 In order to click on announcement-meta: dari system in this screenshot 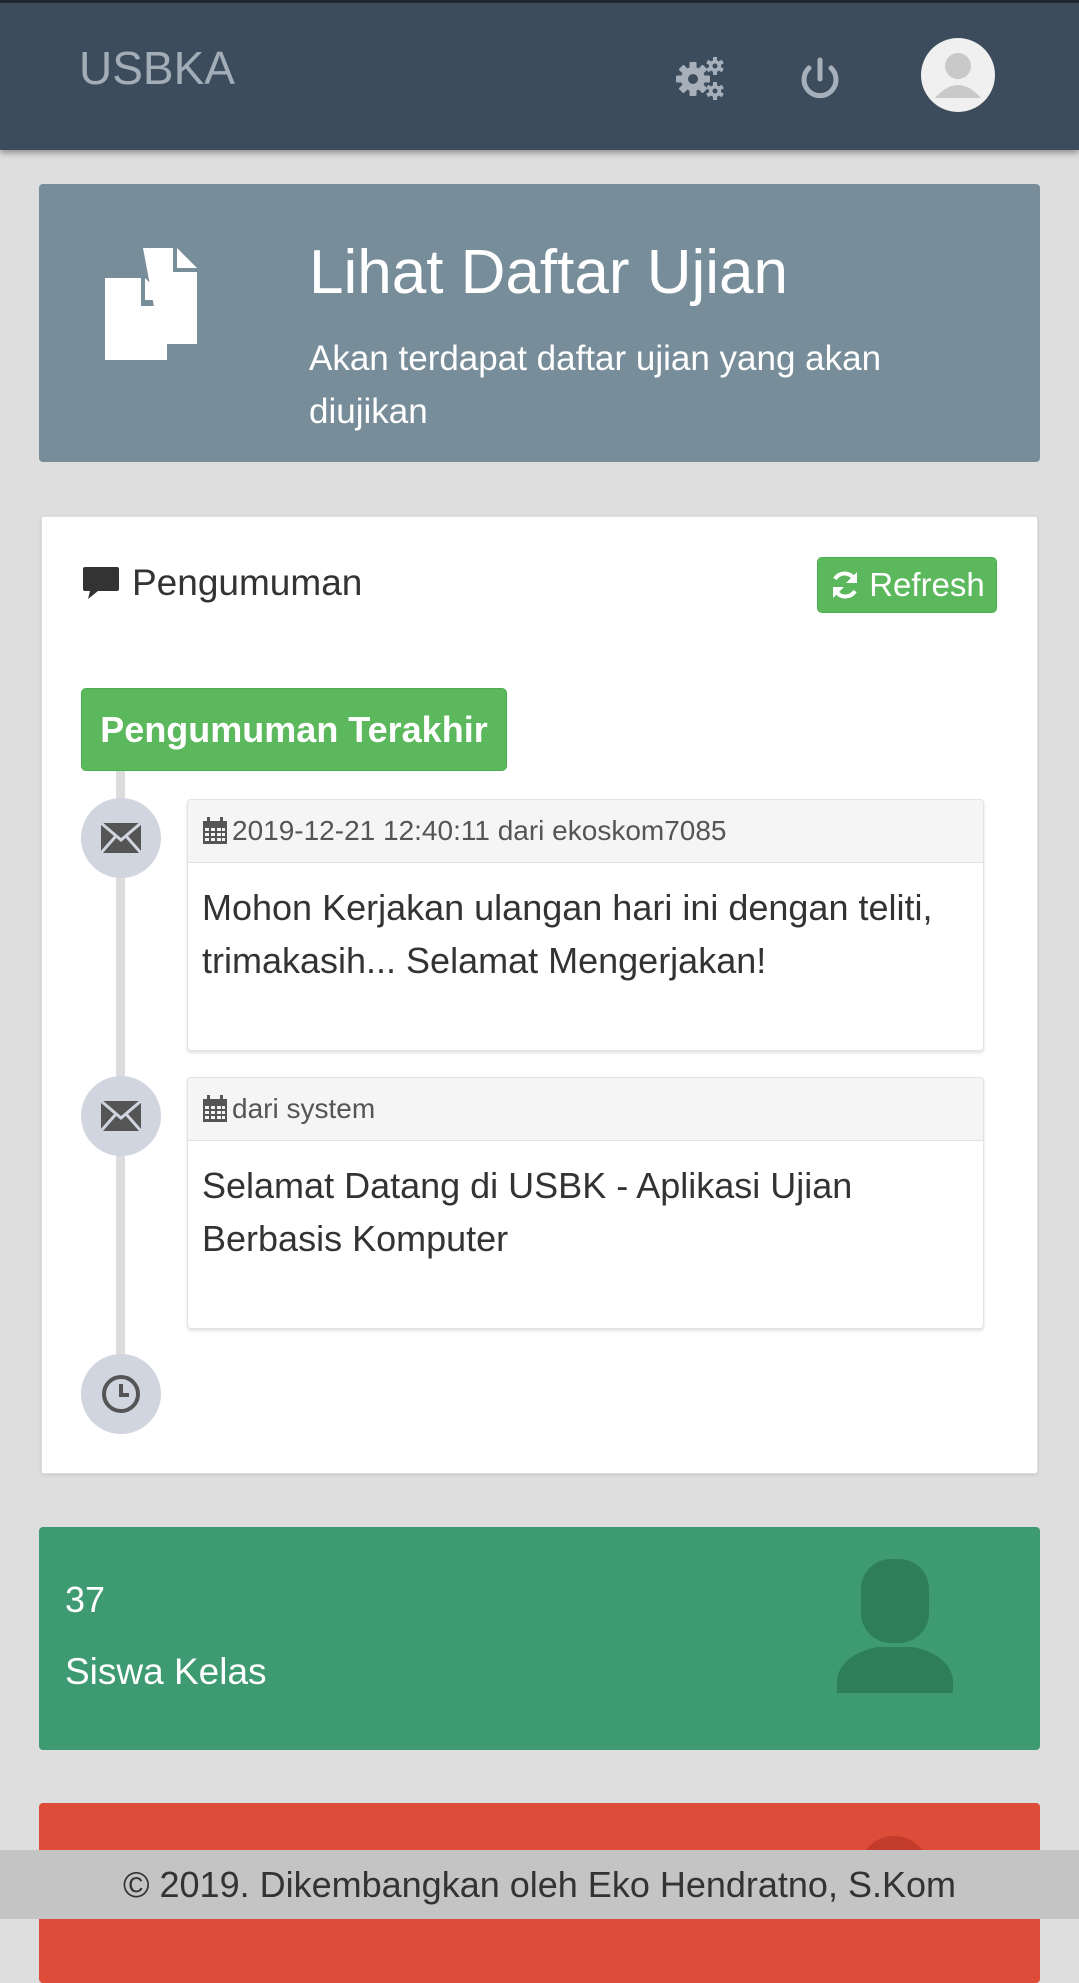, I will do `click(585, 1109)`.